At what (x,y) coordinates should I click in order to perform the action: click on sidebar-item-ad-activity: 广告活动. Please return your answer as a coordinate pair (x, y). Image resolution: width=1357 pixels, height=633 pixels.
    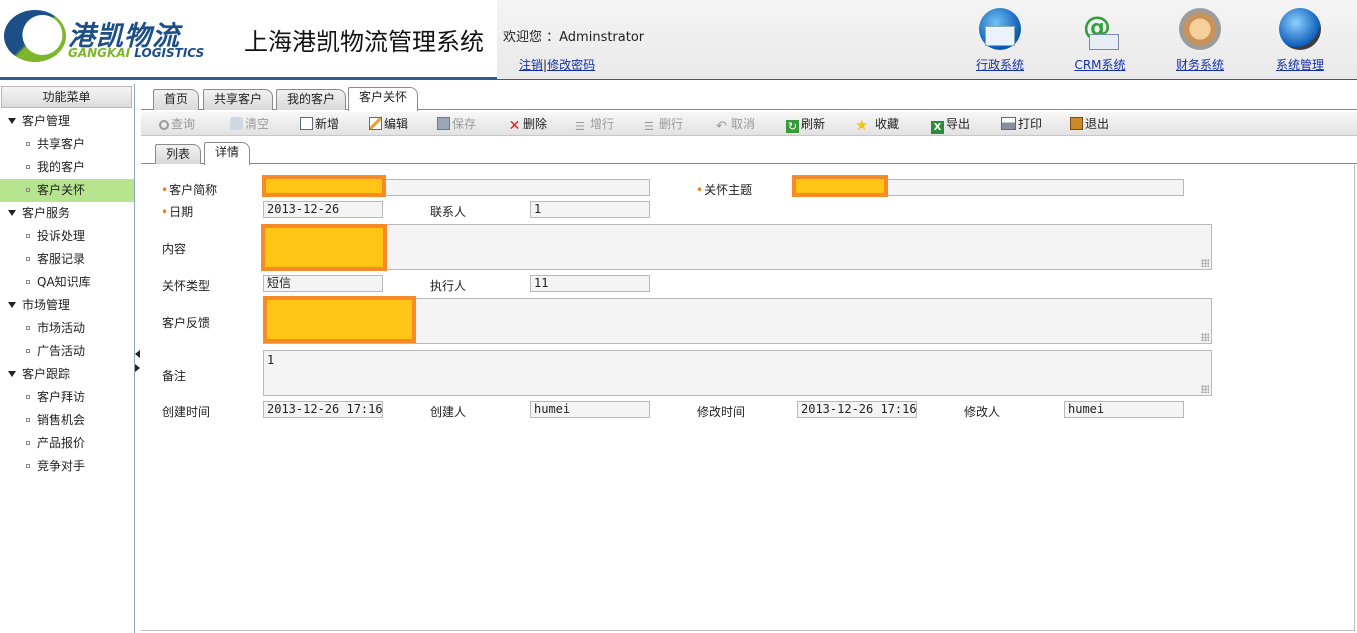
    Looking at the image, I should click on (67, 351).